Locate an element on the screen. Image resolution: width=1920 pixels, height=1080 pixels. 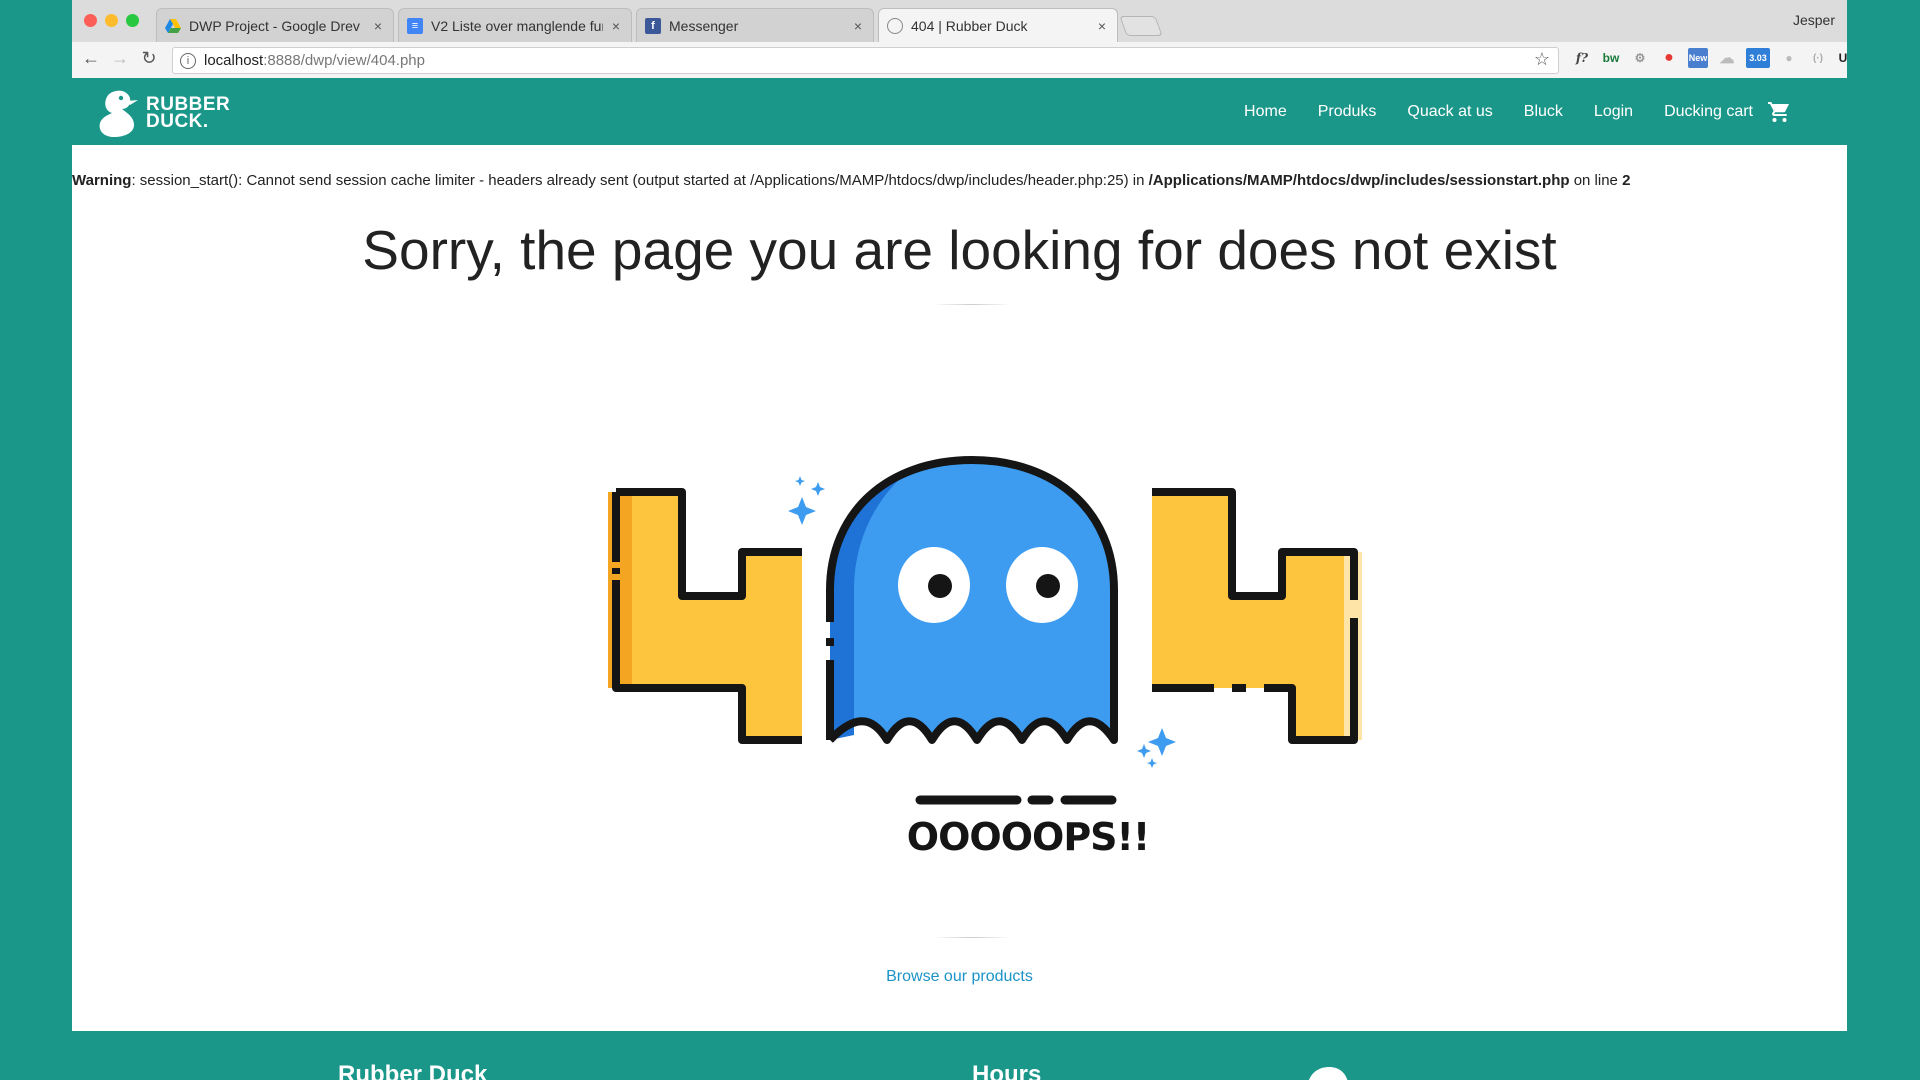
site-footer: Rubber Duck Hours is located at coordinates (959, 1055).